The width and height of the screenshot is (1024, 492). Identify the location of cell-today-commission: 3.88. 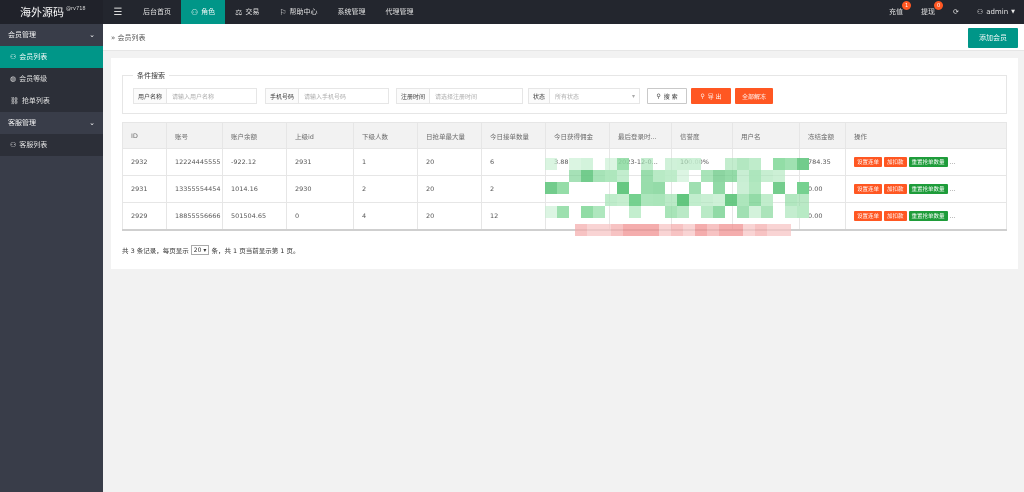
(577, 162).